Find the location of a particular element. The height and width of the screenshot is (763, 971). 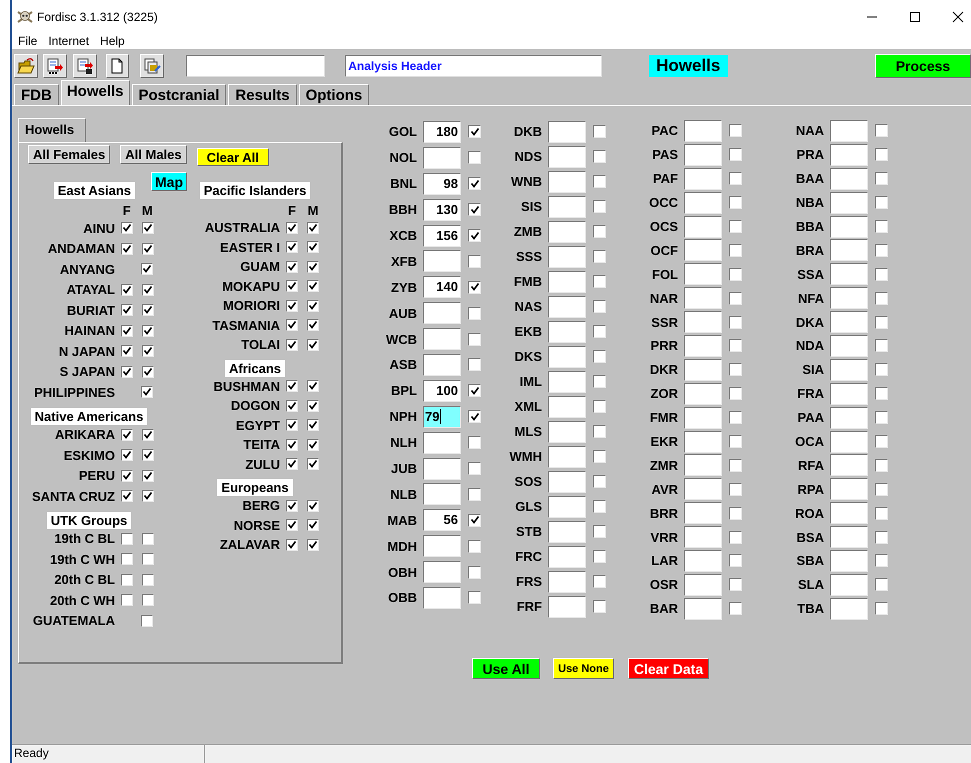

input-field: 98 is located at coordinates (442, 183).